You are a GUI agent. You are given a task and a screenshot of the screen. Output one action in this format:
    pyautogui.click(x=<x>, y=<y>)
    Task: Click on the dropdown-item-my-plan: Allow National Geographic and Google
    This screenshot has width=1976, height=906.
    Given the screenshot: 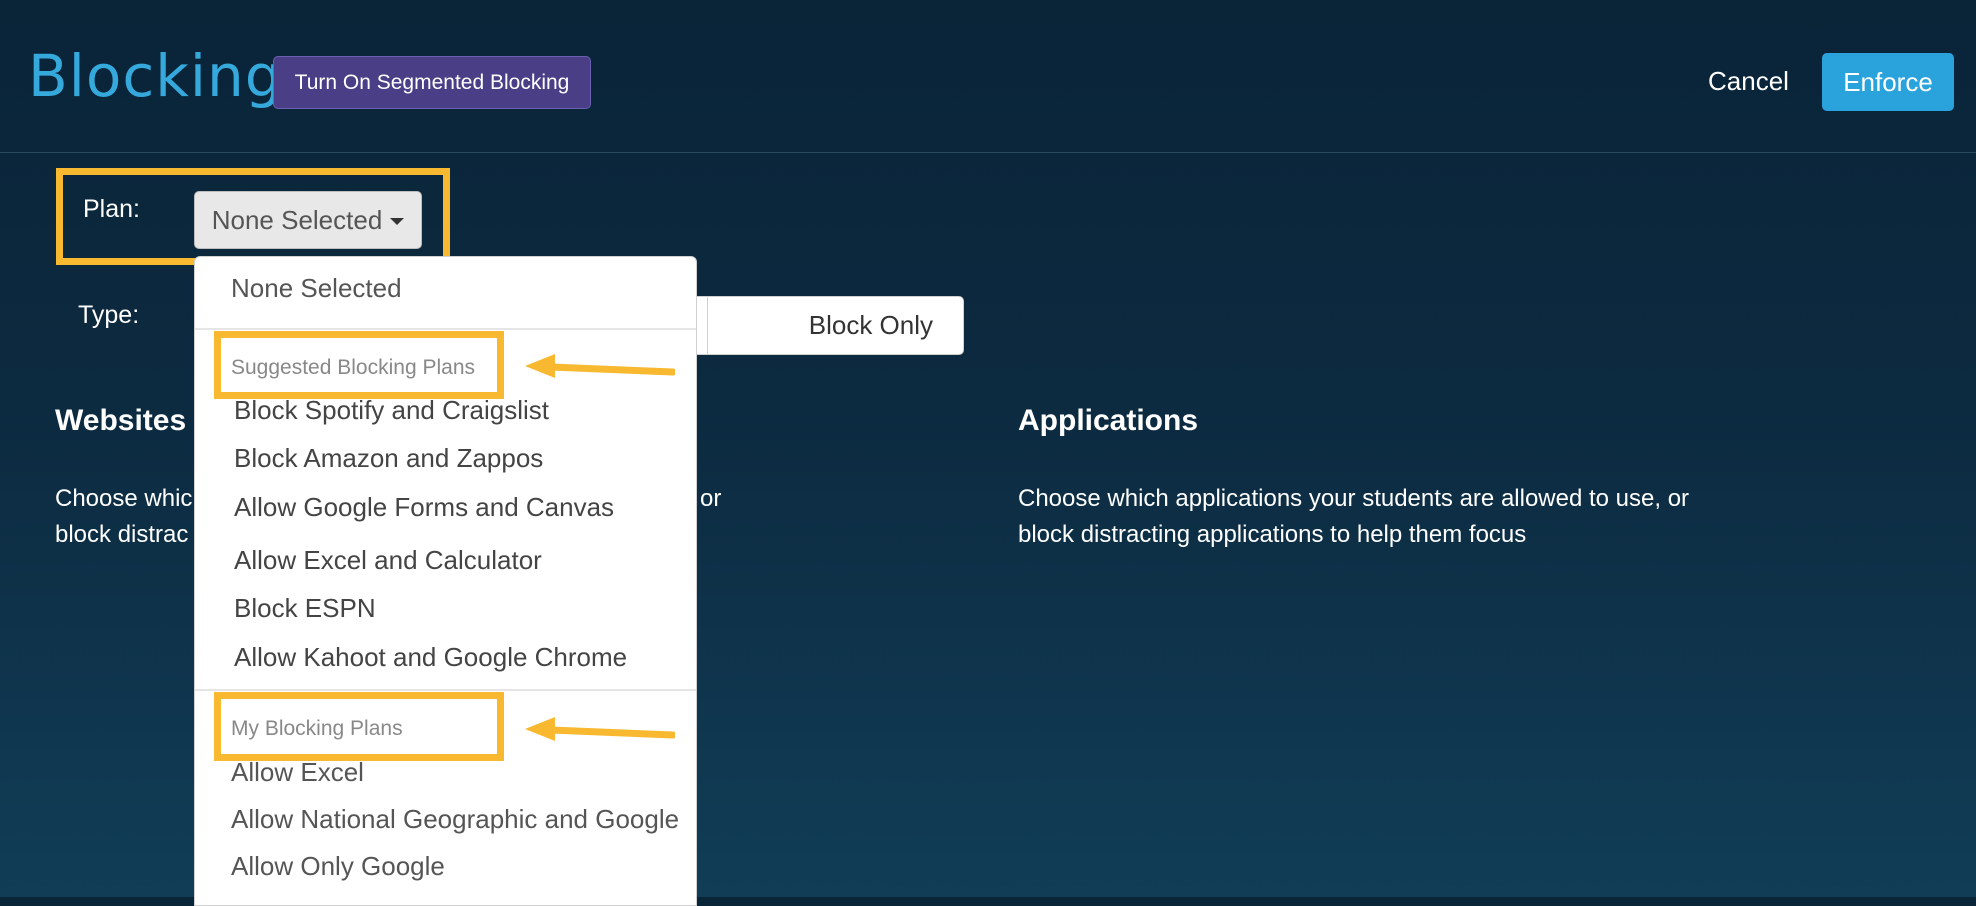 What is the action you would take?
    pyautogui.click(x=455, y=819)
    